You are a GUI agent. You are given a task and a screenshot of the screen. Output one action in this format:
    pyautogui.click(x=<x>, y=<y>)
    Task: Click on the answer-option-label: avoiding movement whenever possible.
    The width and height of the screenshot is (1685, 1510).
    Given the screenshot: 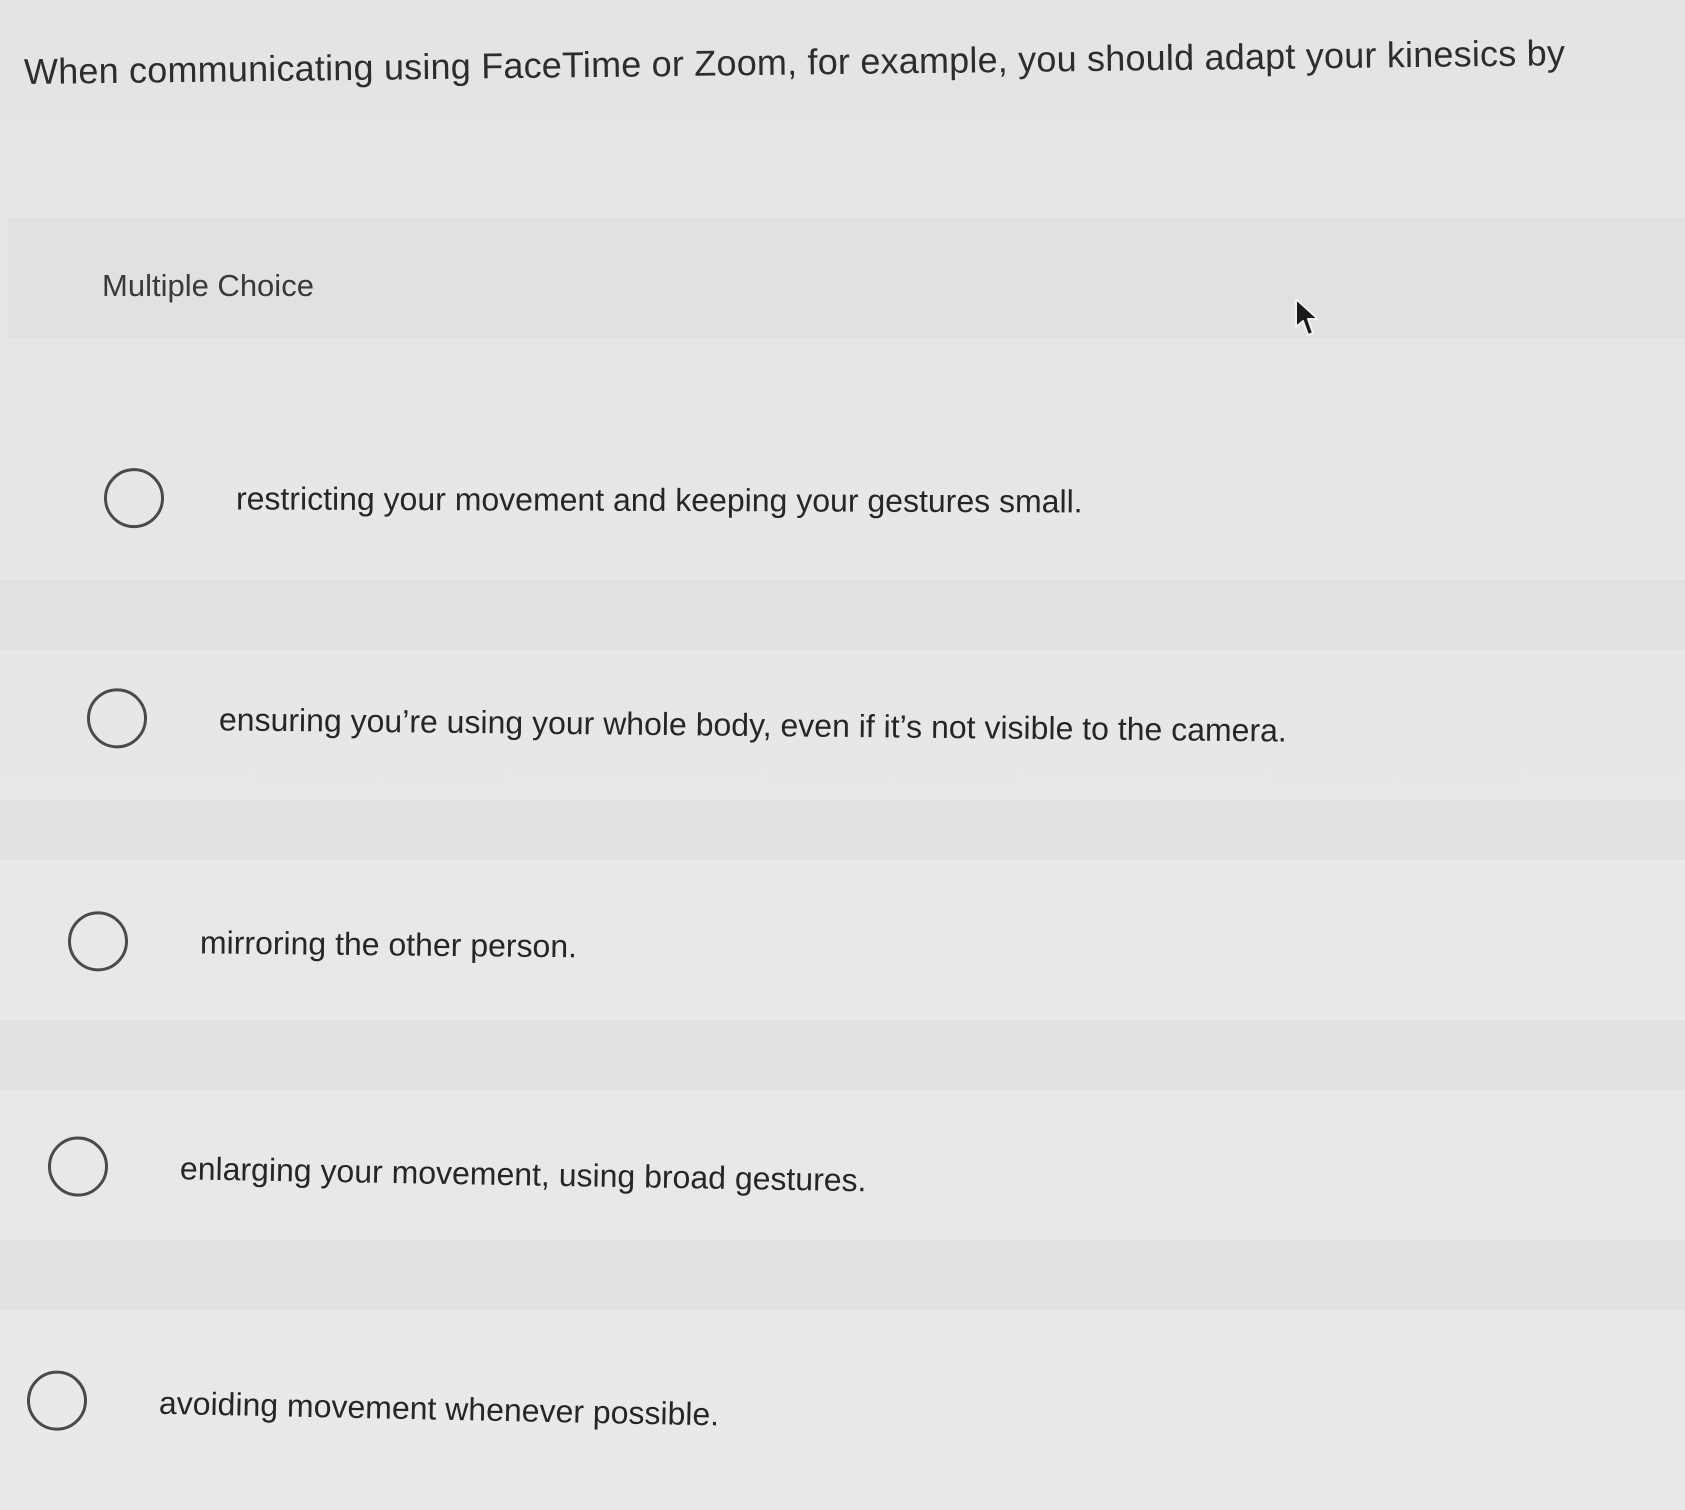 What is the action you would take?
    pyautogui.click(x=439, y=1408)
    